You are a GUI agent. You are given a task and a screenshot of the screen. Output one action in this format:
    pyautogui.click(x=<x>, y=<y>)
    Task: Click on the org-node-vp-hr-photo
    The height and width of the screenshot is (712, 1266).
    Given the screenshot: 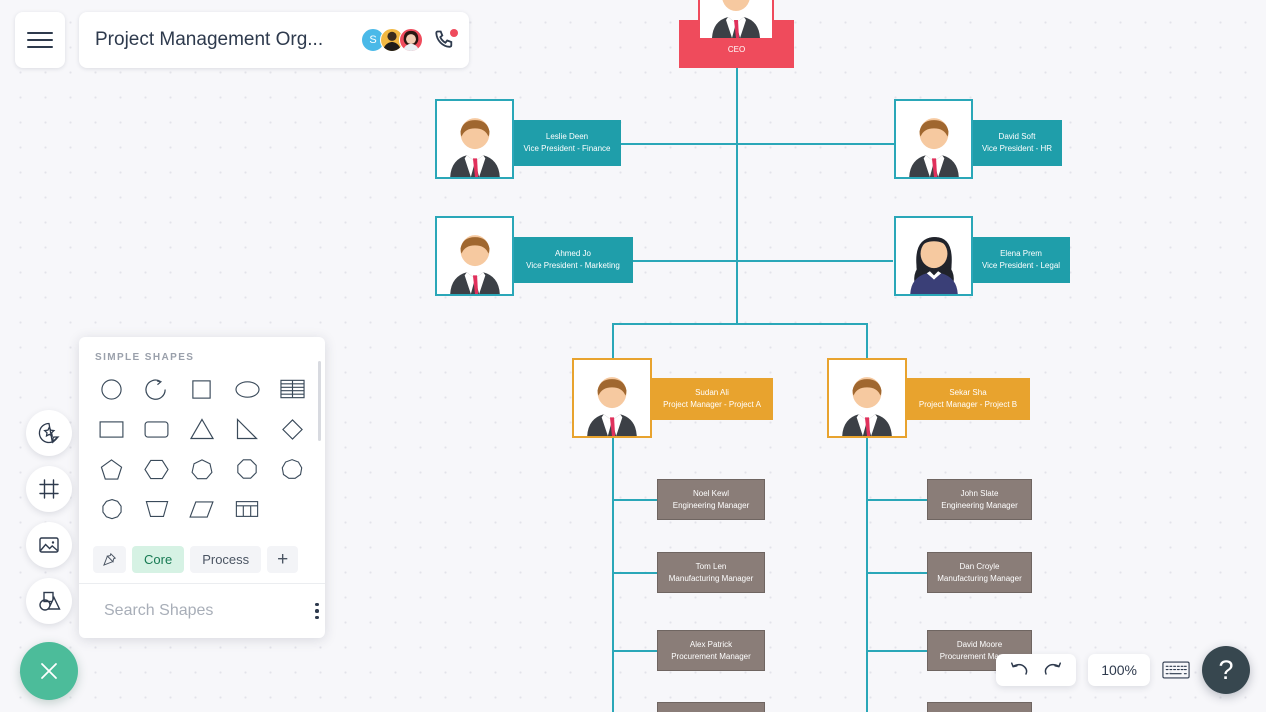 What is the action you would take?
    pyautogui.click(x=933, y=139)
    